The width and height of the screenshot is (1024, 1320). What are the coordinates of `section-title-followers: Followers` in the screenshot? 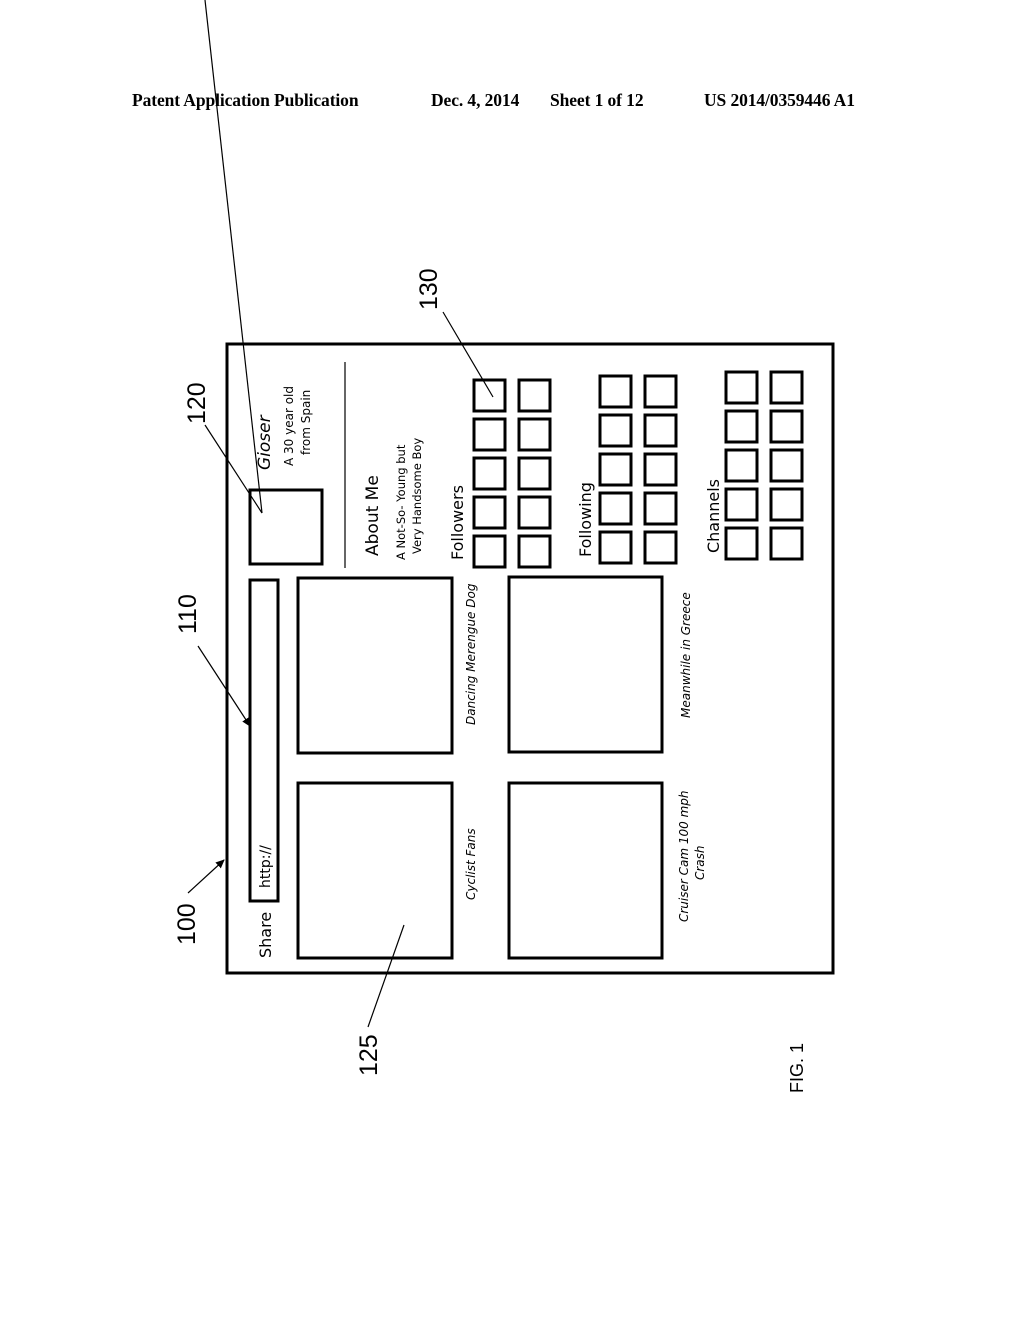 It's located at (457, 522).